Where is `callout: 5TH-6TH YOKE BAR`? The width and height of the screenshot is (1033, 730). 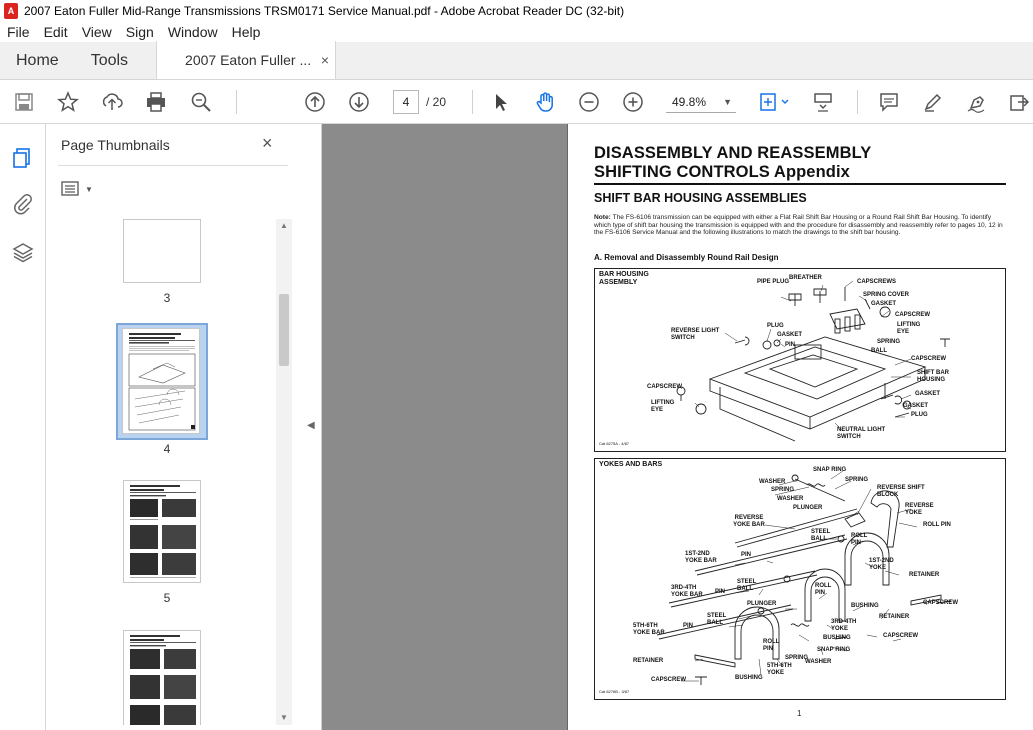
callout: 5TH-6TH YOKE BAR is located at coordinates (649, 629).